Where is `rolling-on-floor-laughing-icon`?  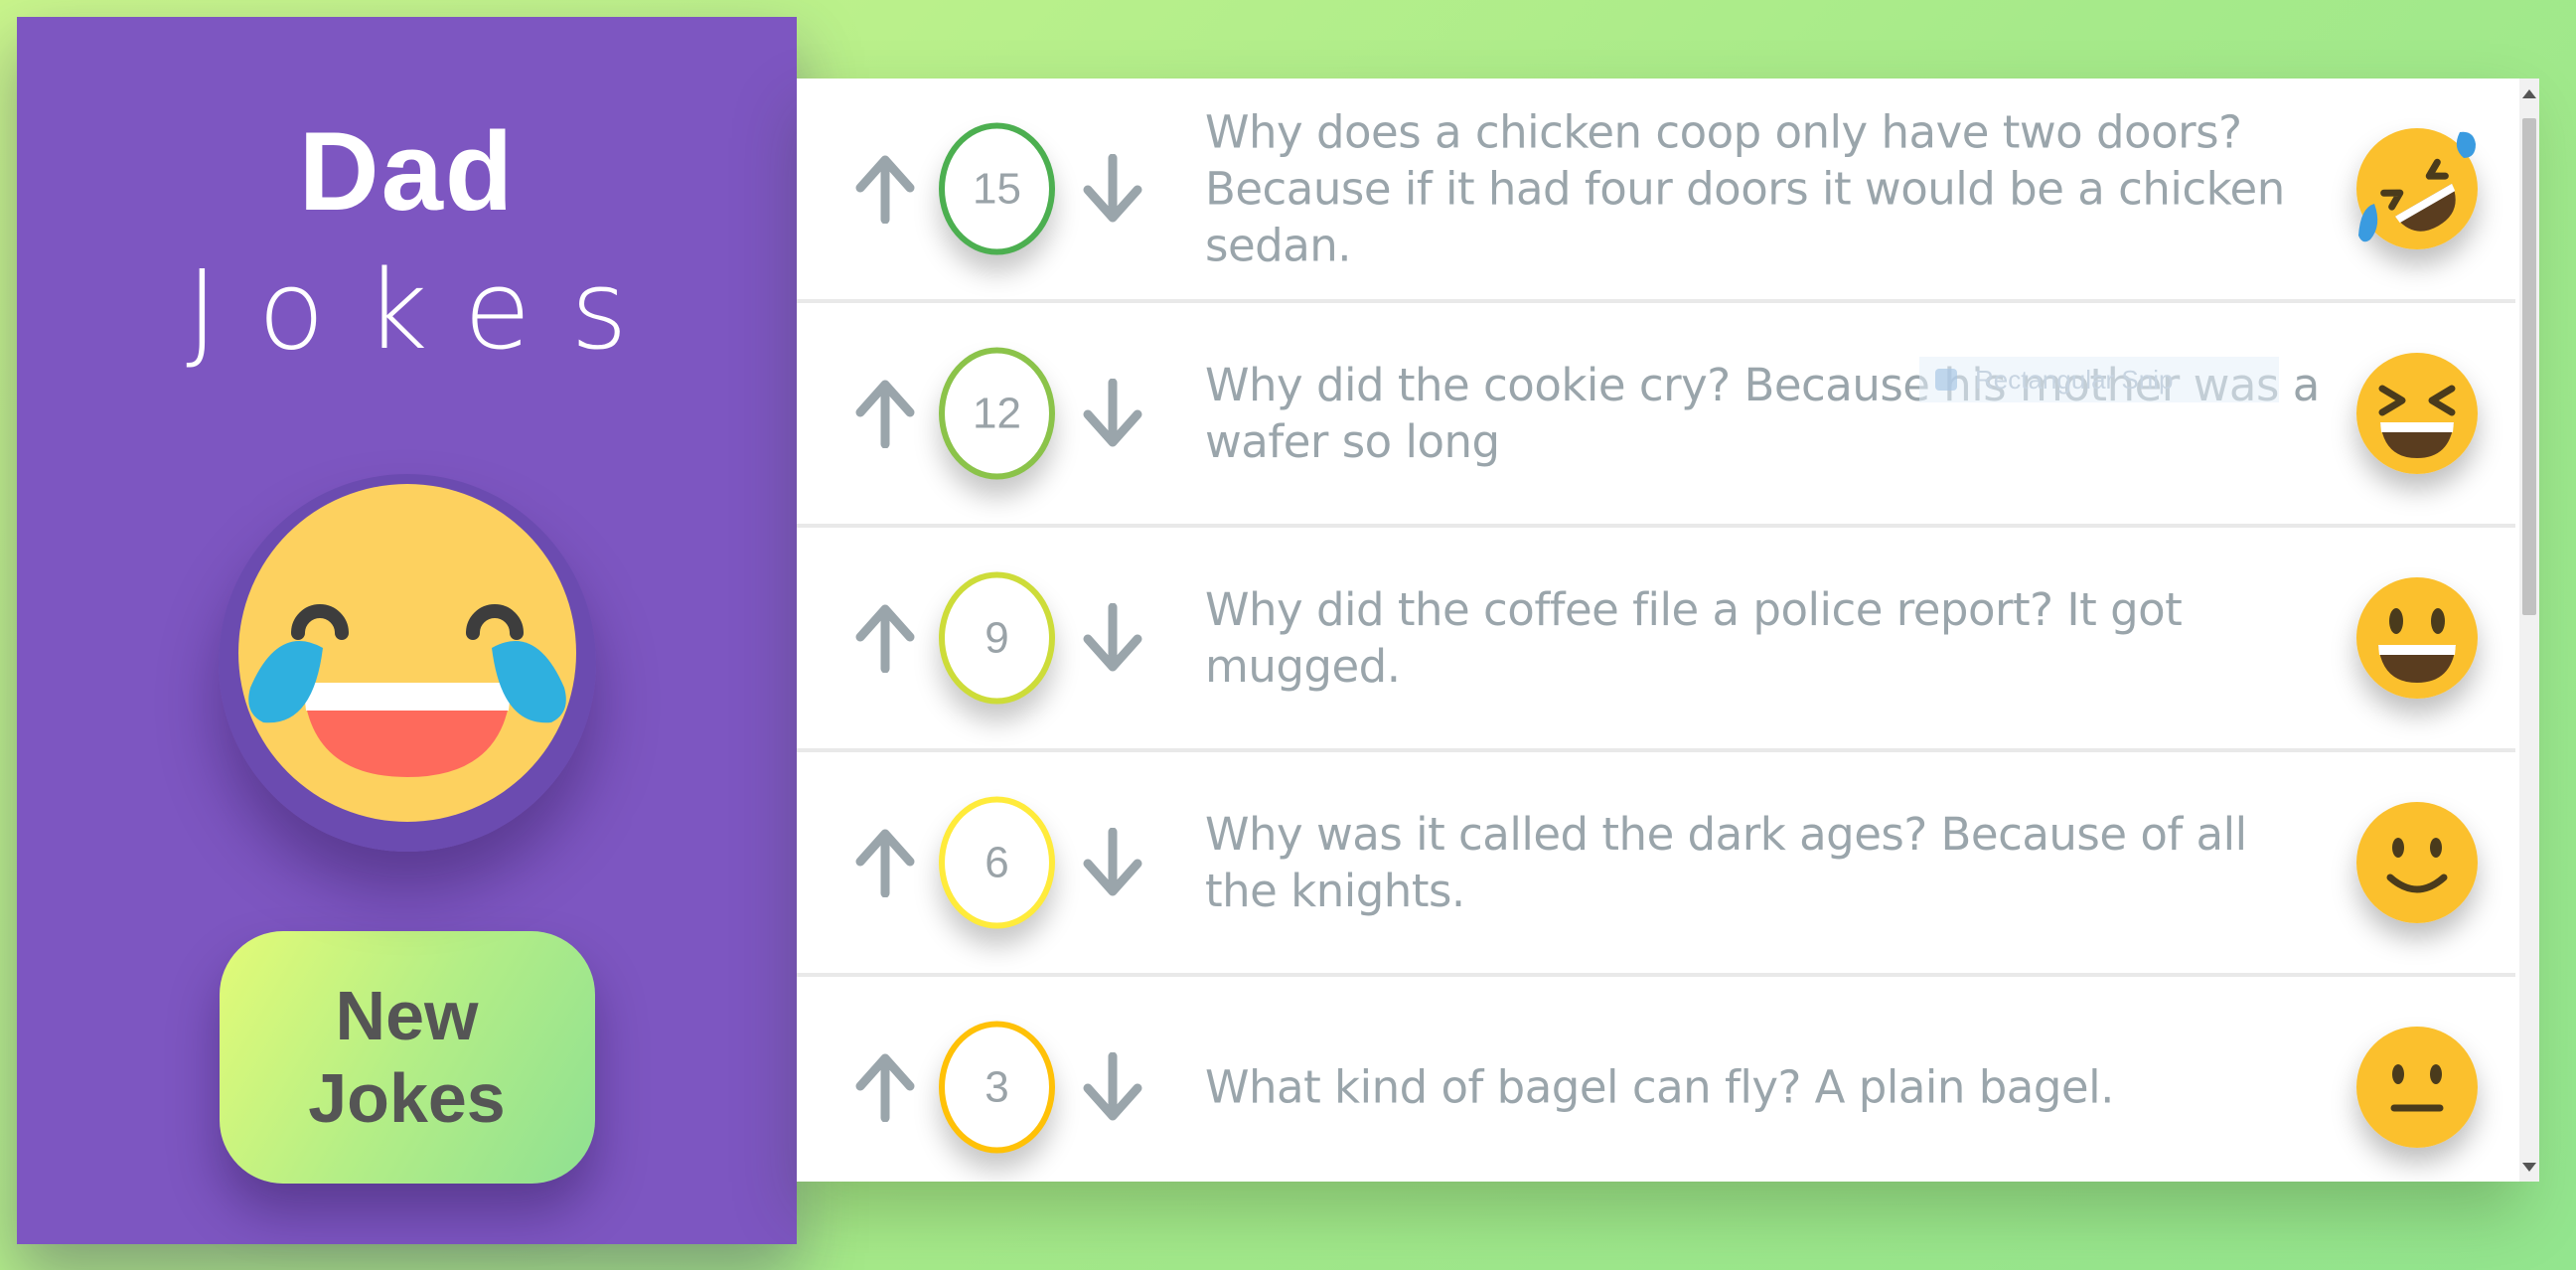 rolling-on-floor-laughing-icon is located at coordinates (2417, 188).